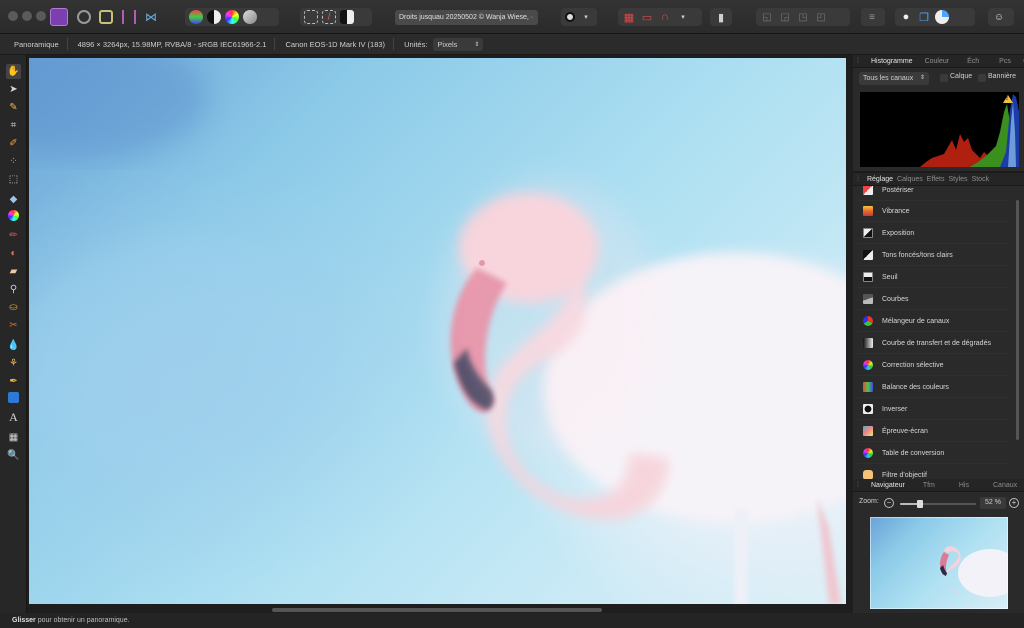 The image size is (1024, 628). What do you see at coordinates (981, 179) in the screenshot?
I see `tab-stock: Stock` at bounding box center [981, 179].